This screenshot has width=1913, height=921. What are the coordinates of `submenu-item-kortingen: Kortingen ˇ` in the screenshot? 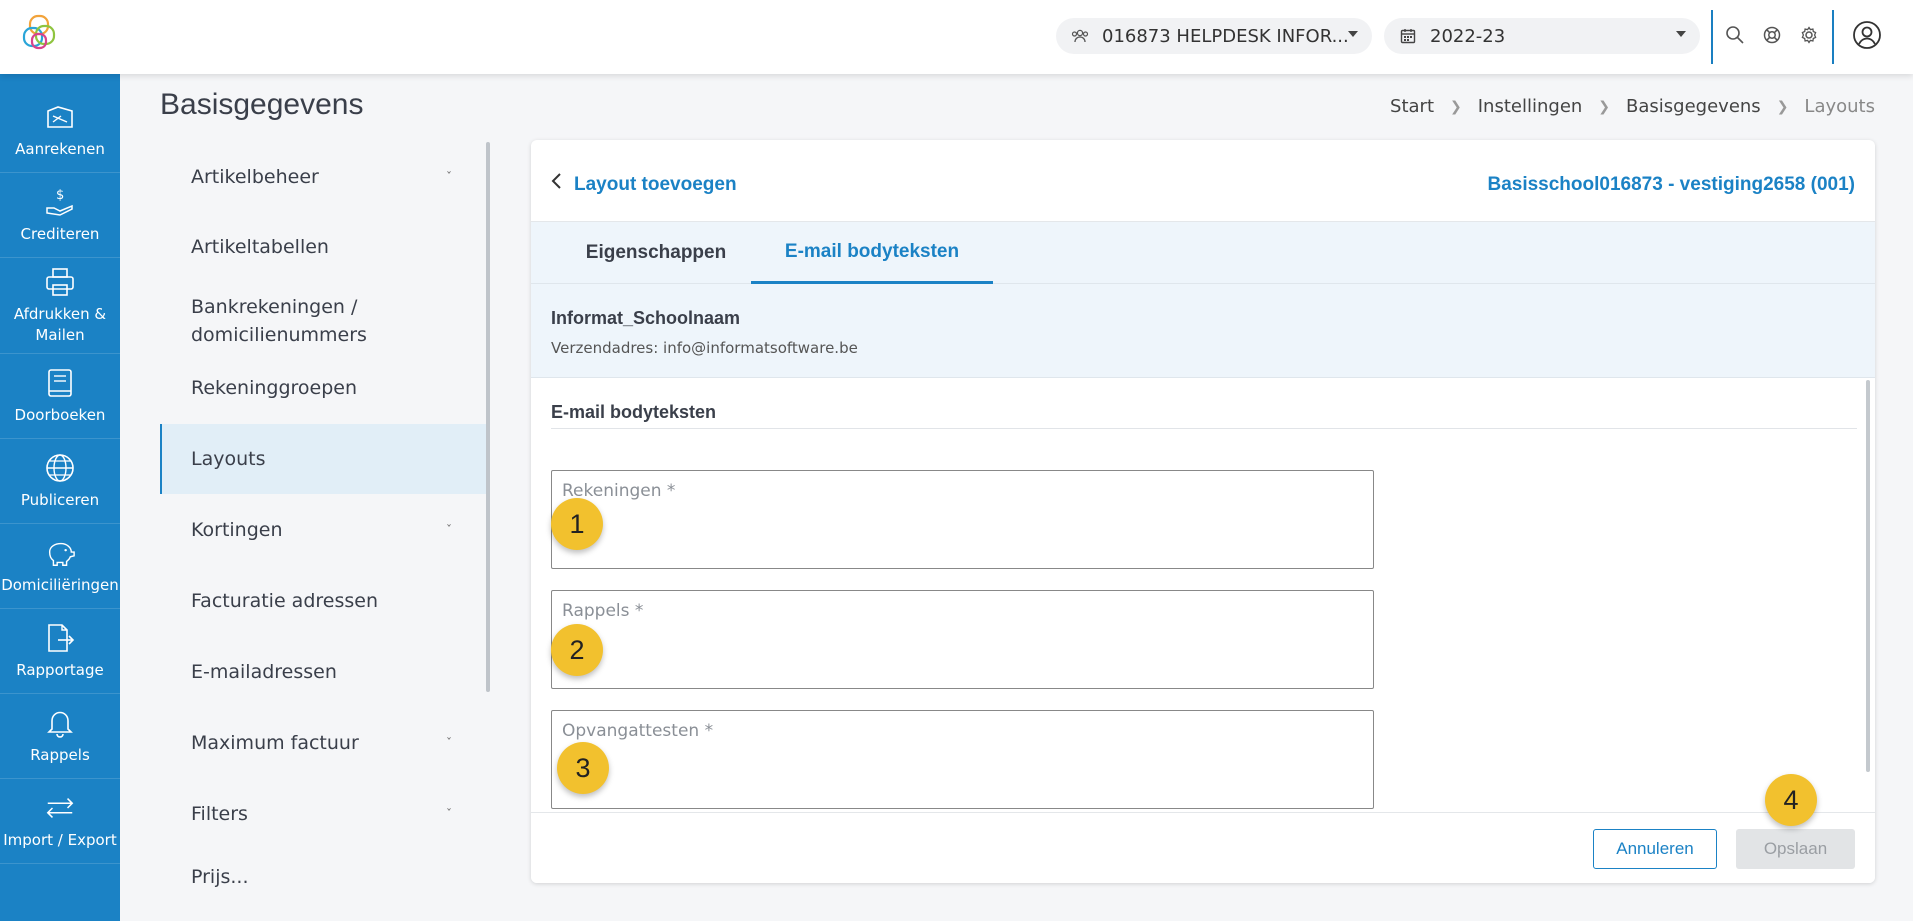 It's located at (325, 530).